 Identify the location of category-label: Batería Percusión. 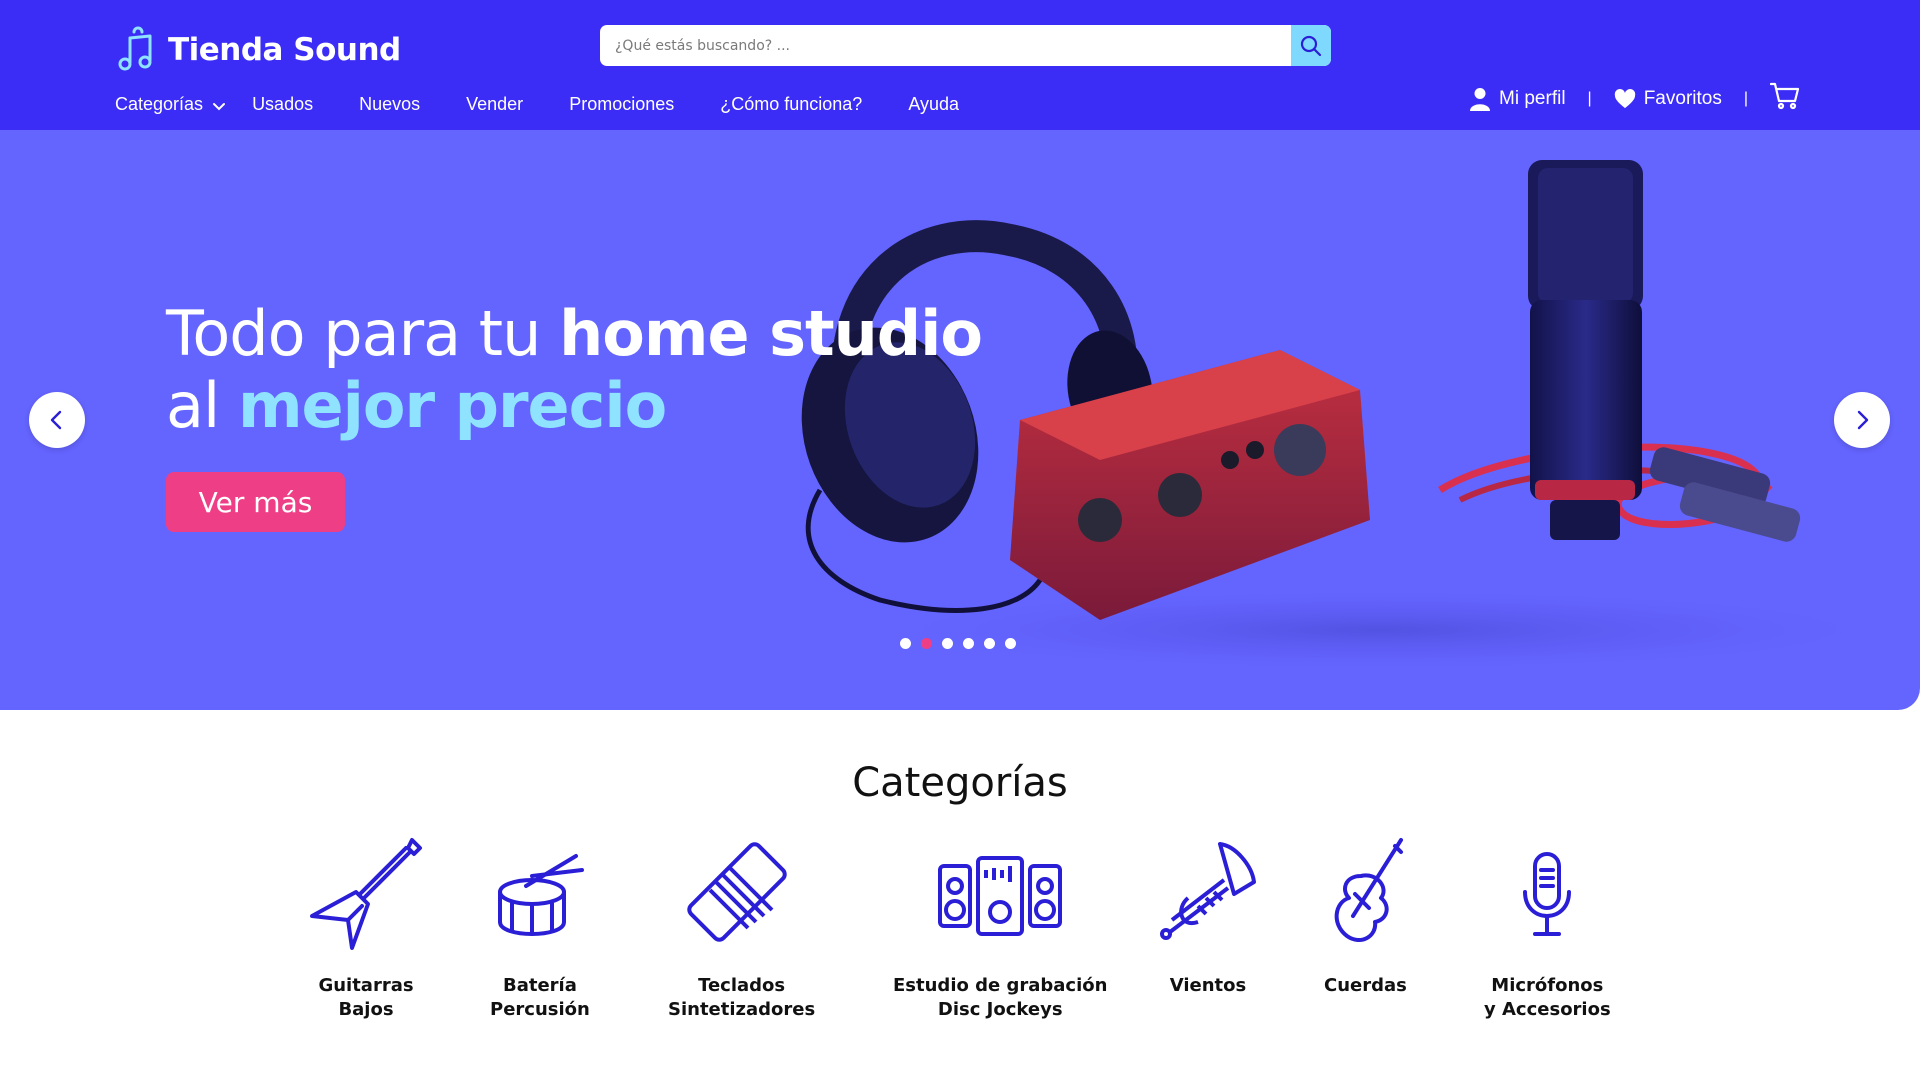
(540, 997).